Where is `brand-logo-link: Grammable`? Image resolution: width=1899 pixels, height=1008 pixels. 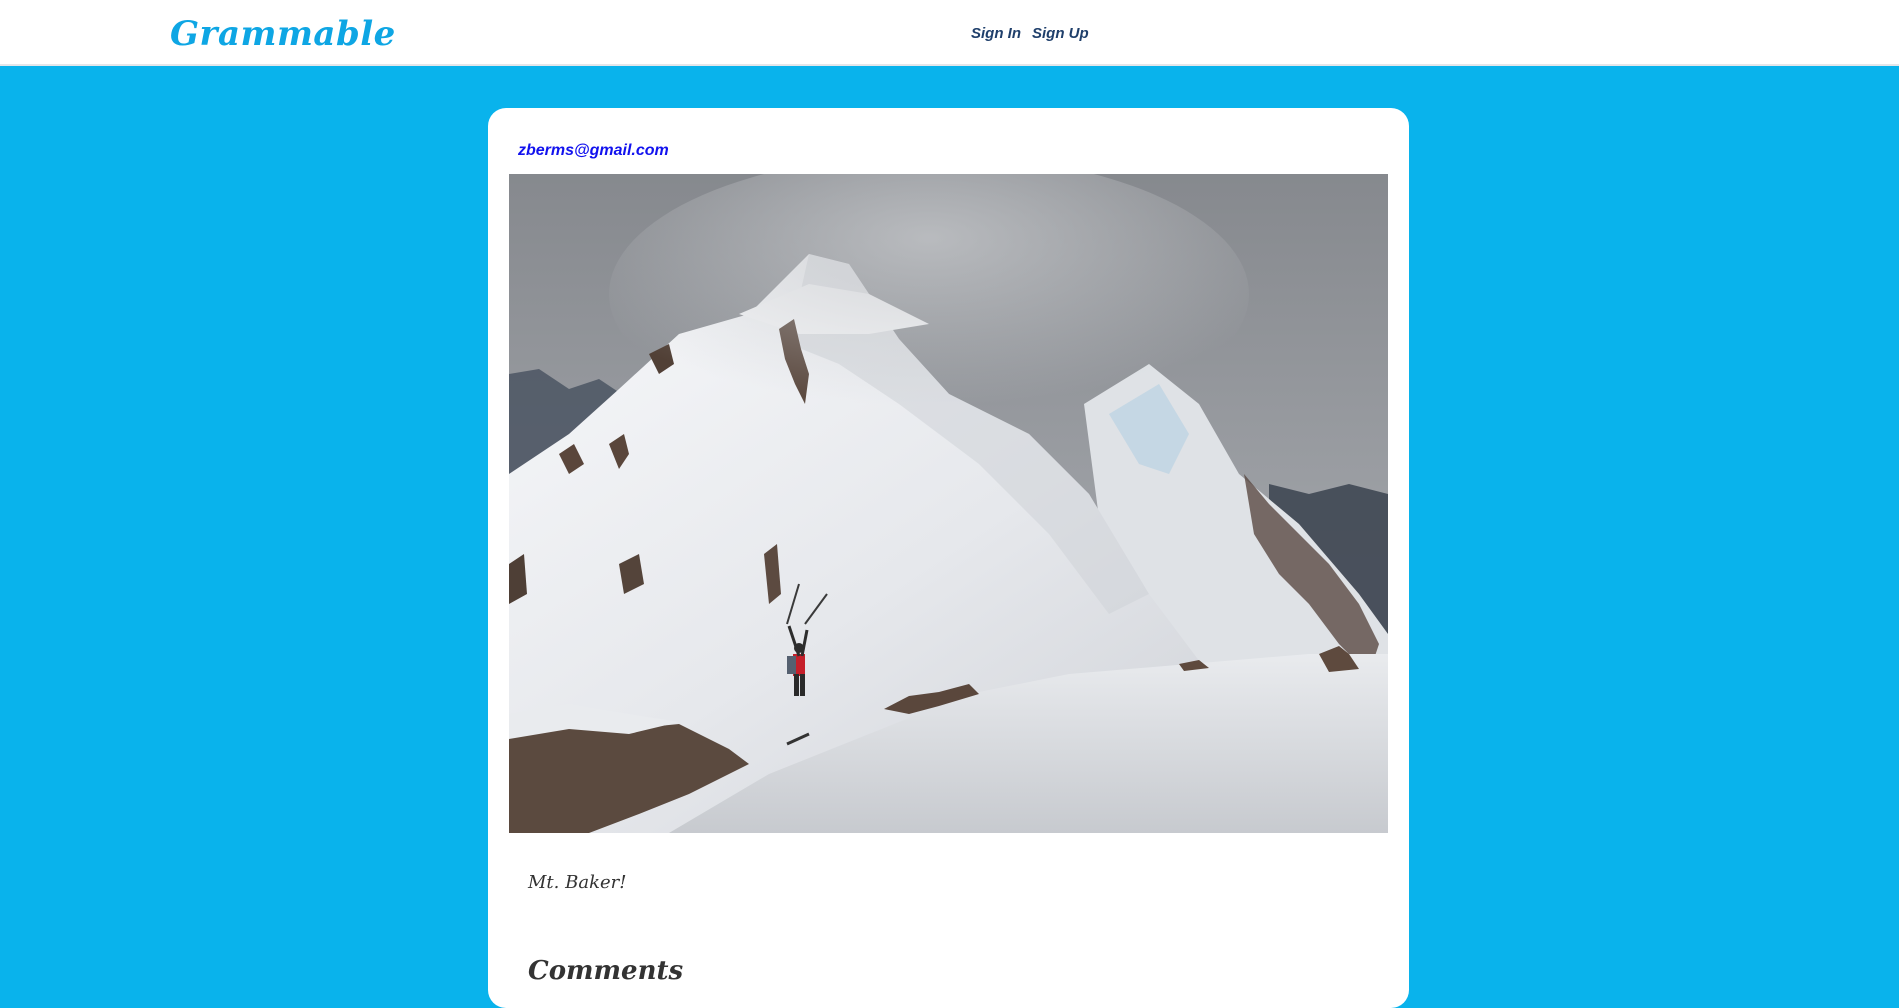
brand-logo-link: Grammable is located at coordinates (283, 34).